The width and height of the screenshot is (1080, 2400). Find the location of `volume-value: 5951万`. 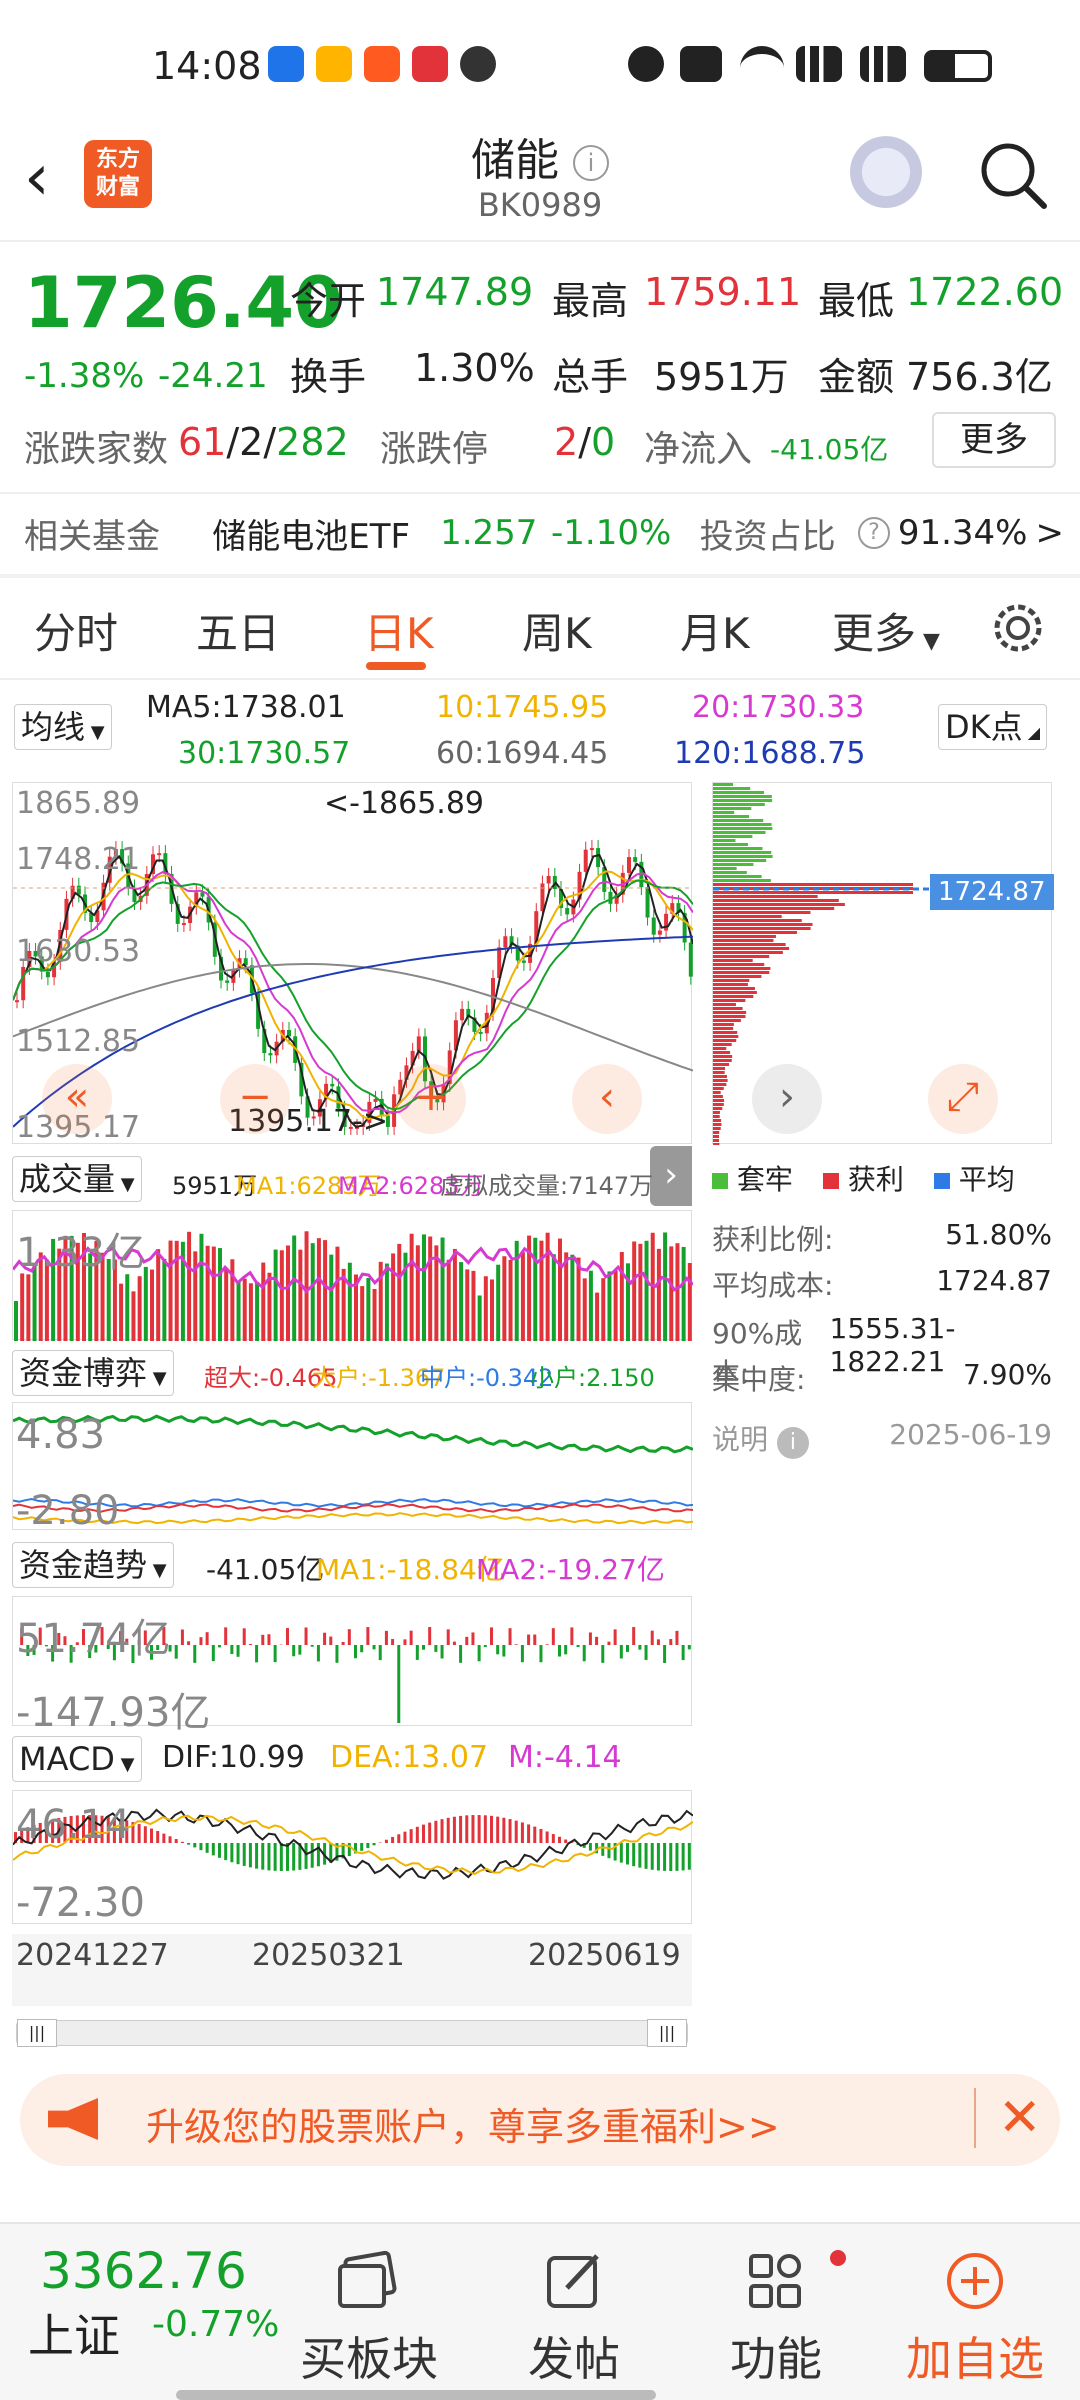

volume-value: 5951万 is located at coordinates (721, 377).